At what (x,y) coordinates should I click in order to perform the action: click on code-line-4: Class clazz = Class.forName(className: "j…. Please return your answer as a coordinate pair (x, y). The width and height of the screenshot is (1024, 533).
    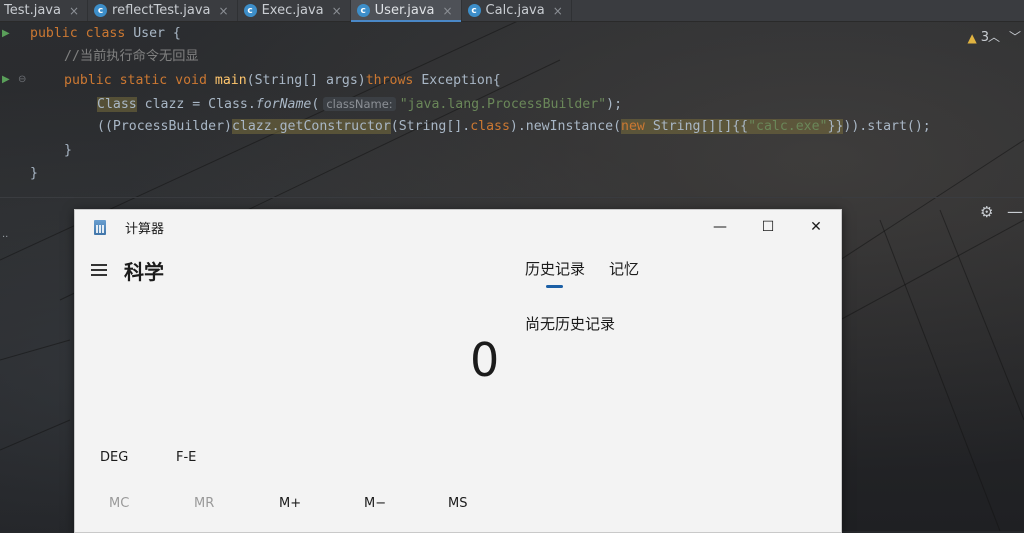
    Looking at the image, I should click on (360, 104).